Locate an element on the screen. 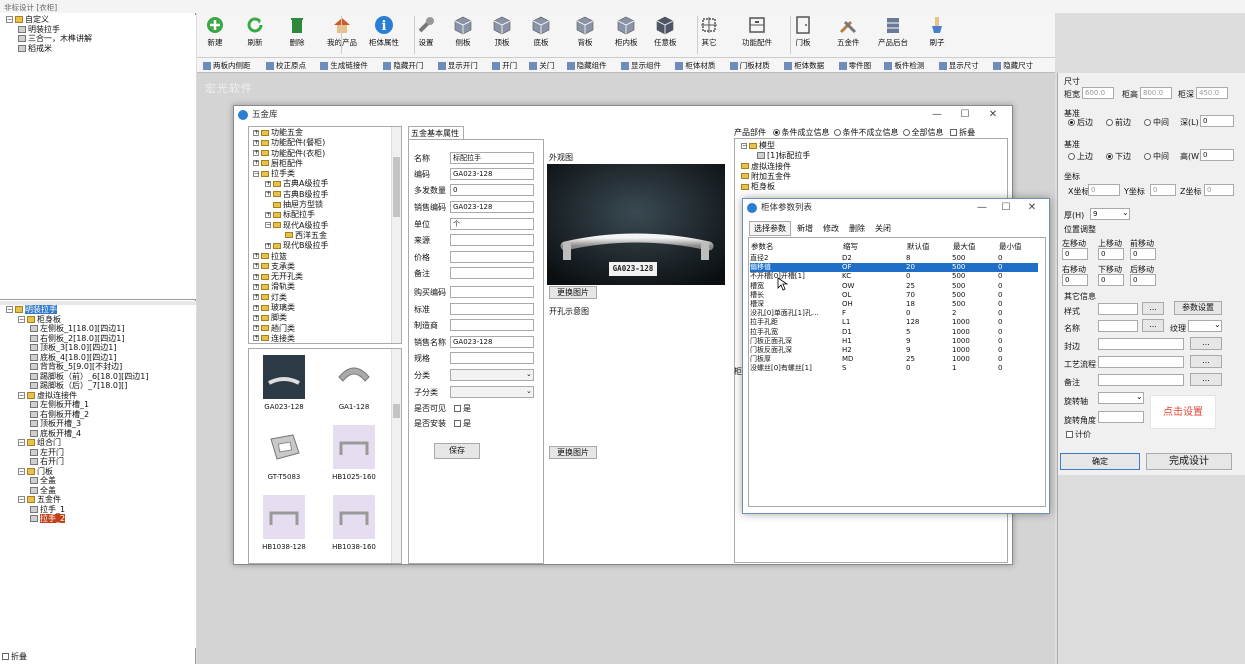  category-node: + 连接类 is located at coordinates (327, 338).